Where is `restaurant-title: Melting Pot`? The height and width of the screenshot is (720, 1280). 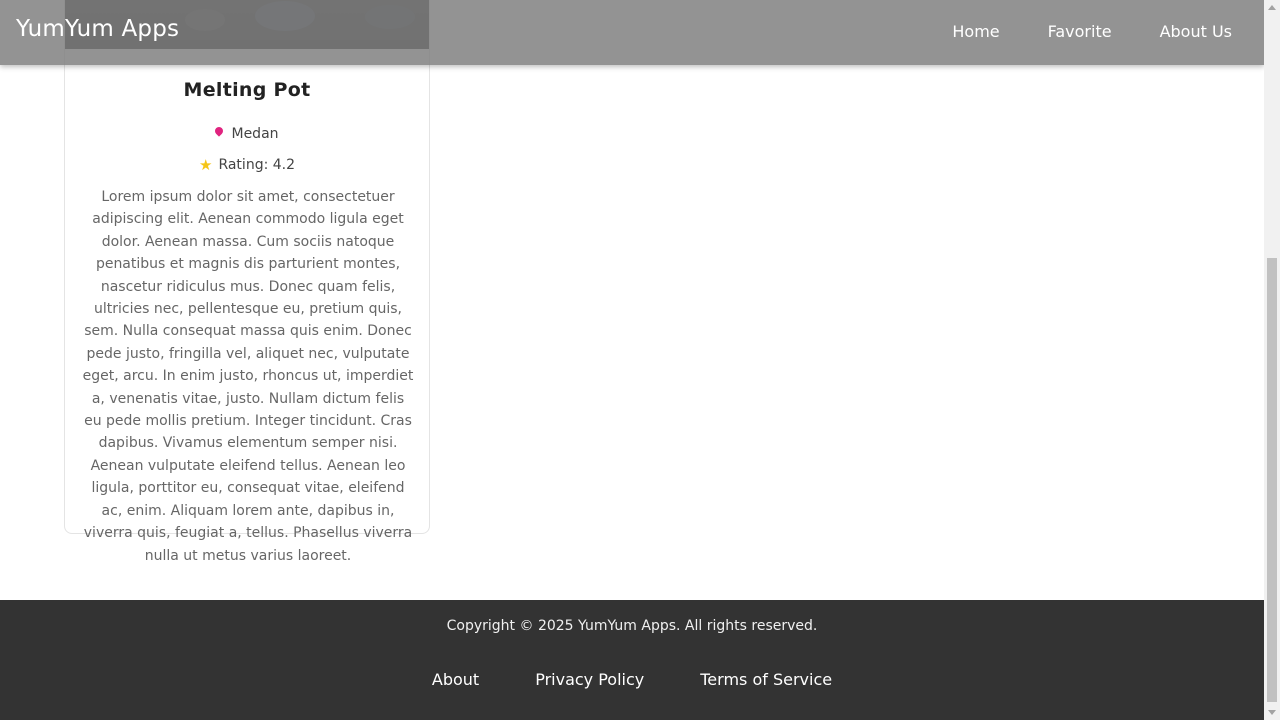 restaurant-title: Melting Pot is located at coordinates (247, 90).